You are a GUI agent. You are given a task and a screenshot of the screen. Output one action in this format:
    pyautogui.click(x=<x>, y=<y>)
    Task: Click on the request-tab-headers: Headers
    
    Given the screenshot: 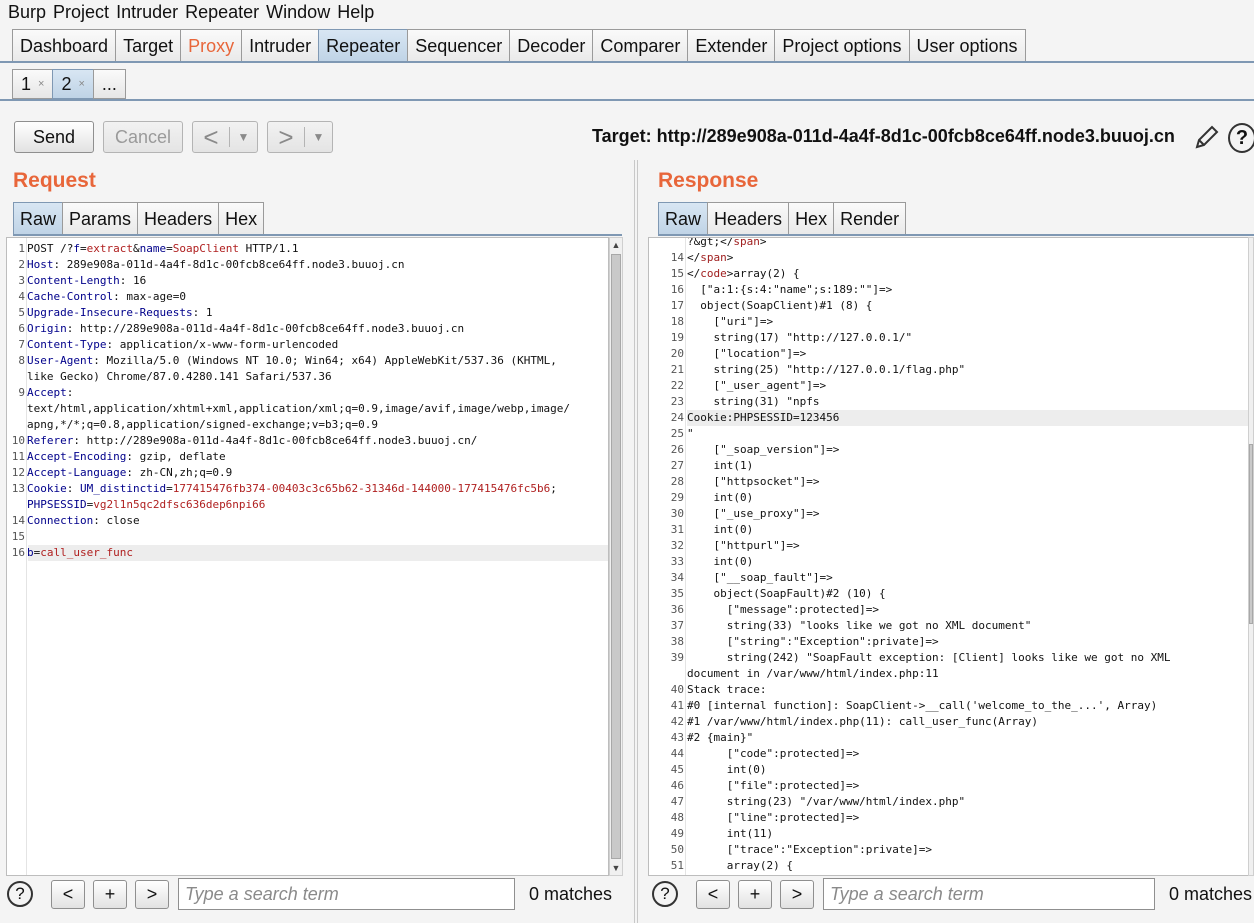 What is the action you would take?
    pyautogui.click(x=178, y=218)
    